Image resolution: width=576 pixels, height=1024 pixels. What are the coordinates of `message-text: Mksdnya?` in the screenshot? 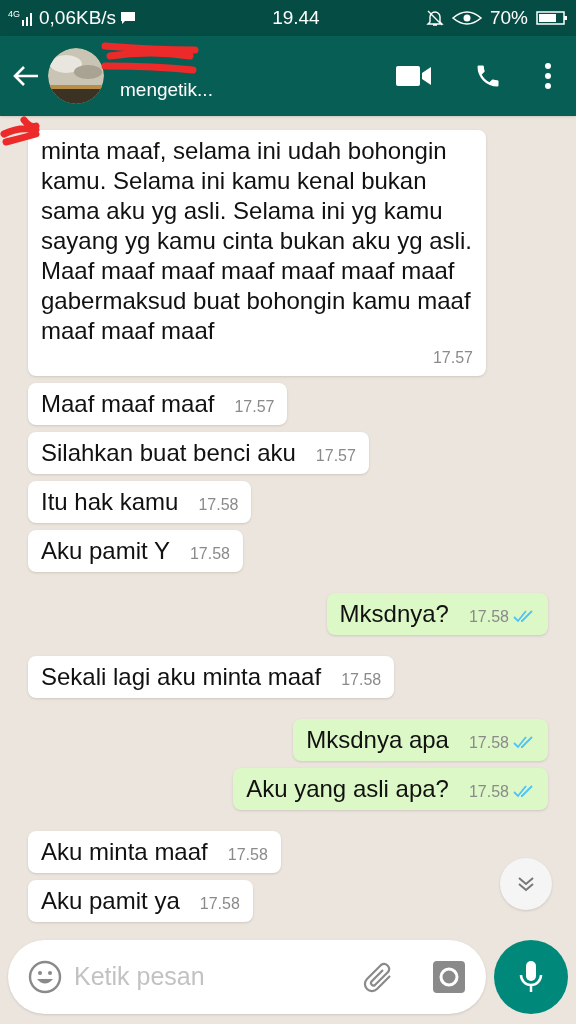 It's located at (394, 614).